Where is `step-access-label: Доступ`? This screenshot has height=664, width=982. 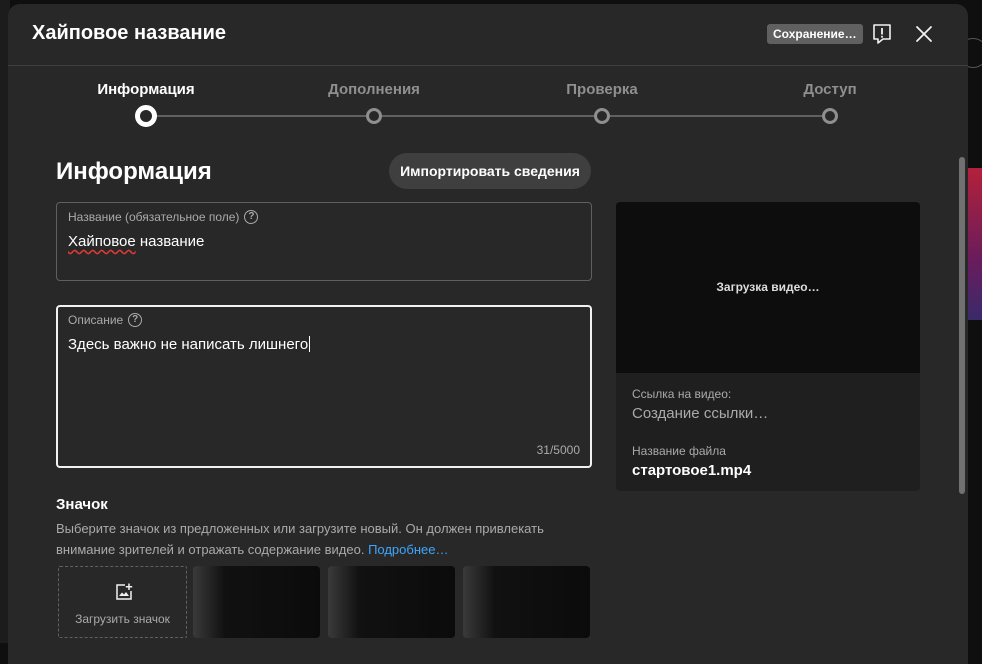
step-access-label: Доступ is located at coordinates (829, 89).